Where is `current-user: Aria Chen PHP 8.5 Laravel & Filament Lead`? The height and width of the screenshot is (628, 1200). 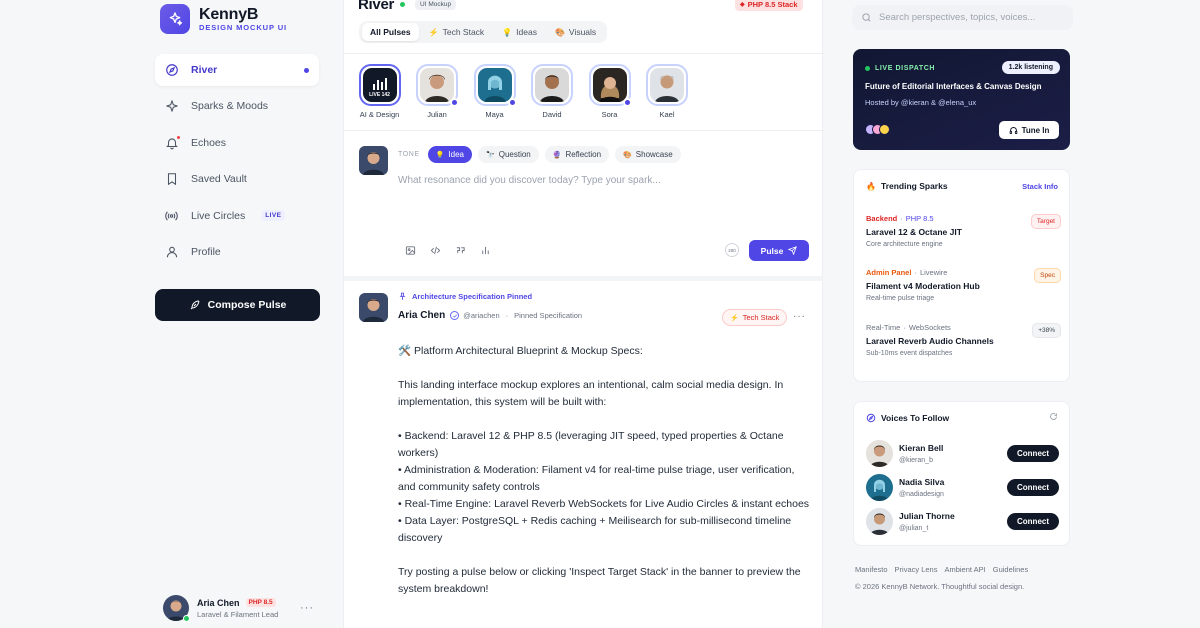
current-user: Aria Chen PHP 8.5 Laravel & Filament Lead is located at coordinates (221, 608).